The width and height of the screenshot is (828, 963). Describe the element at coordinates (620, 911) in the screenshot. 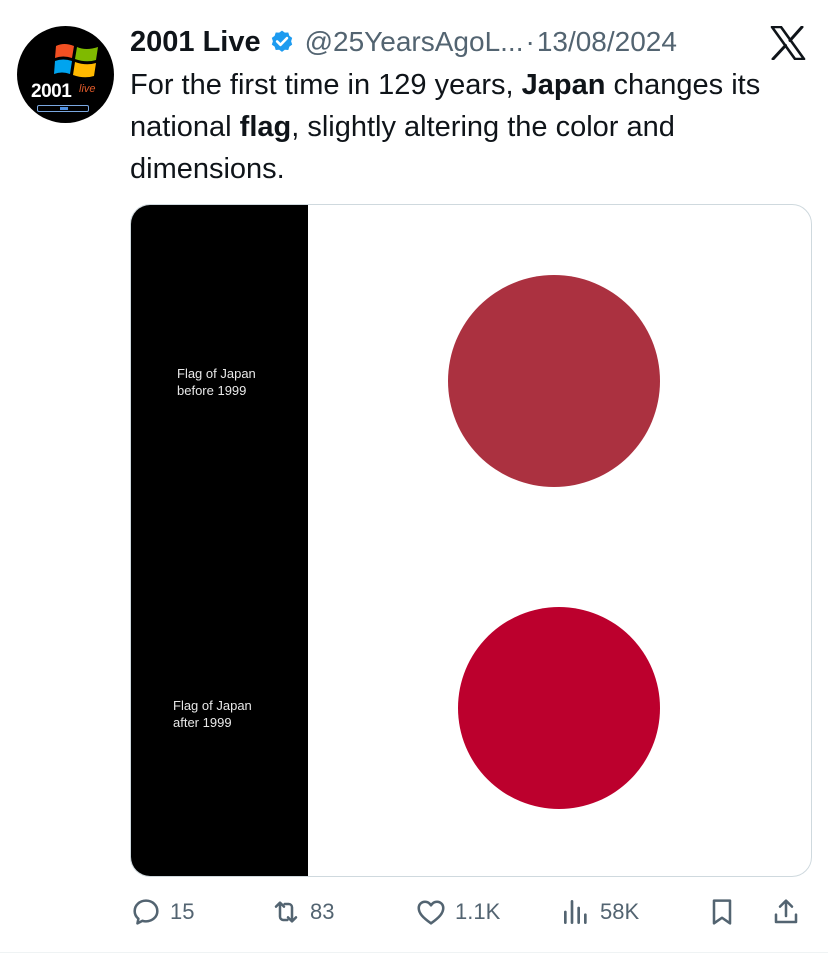

I see `view-count: 58K` at that location.